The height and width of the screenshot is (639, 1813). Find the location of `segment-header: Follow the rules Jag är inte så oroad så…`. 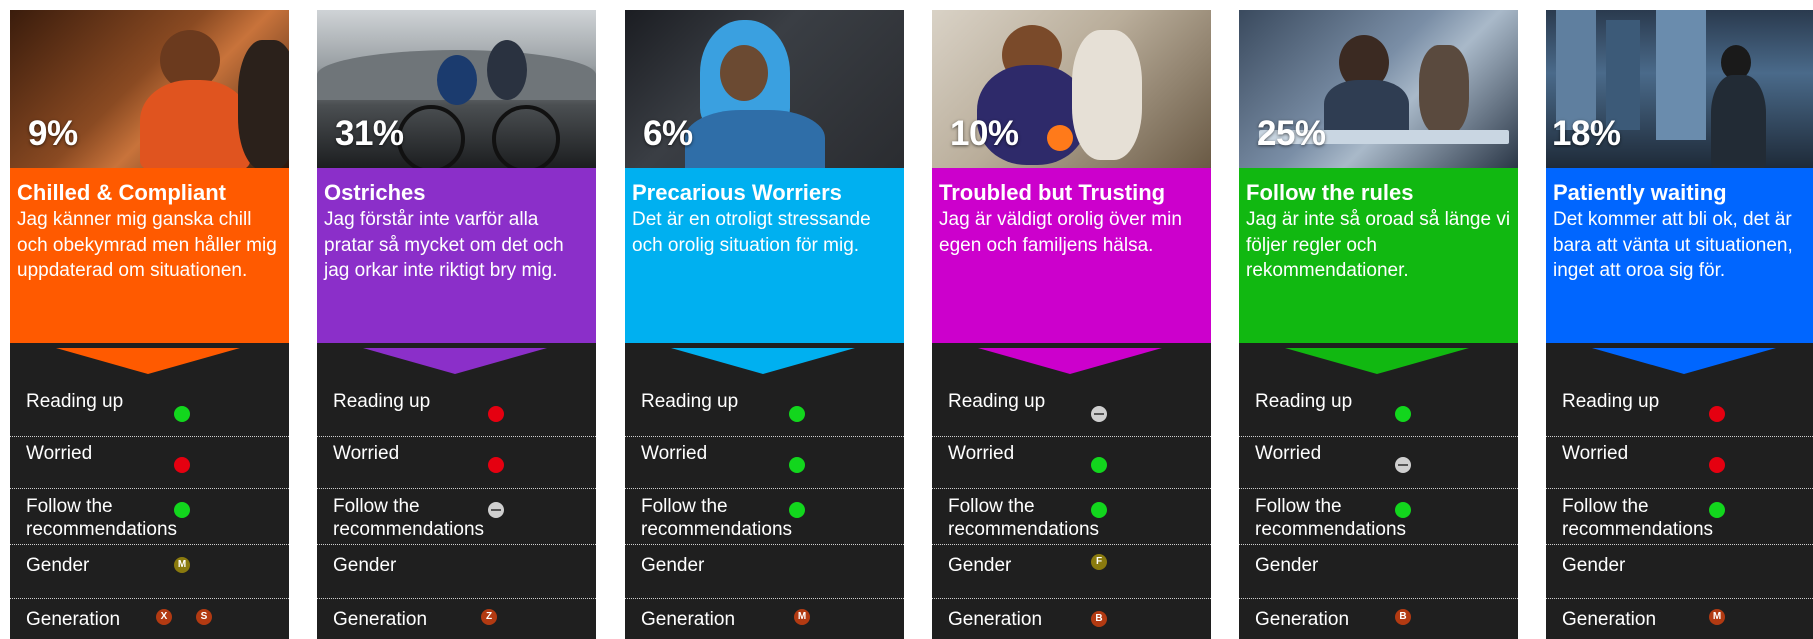

segment-header: Follow the rules Jag är inte så oroad så… is located at coordinates (1378, 255).